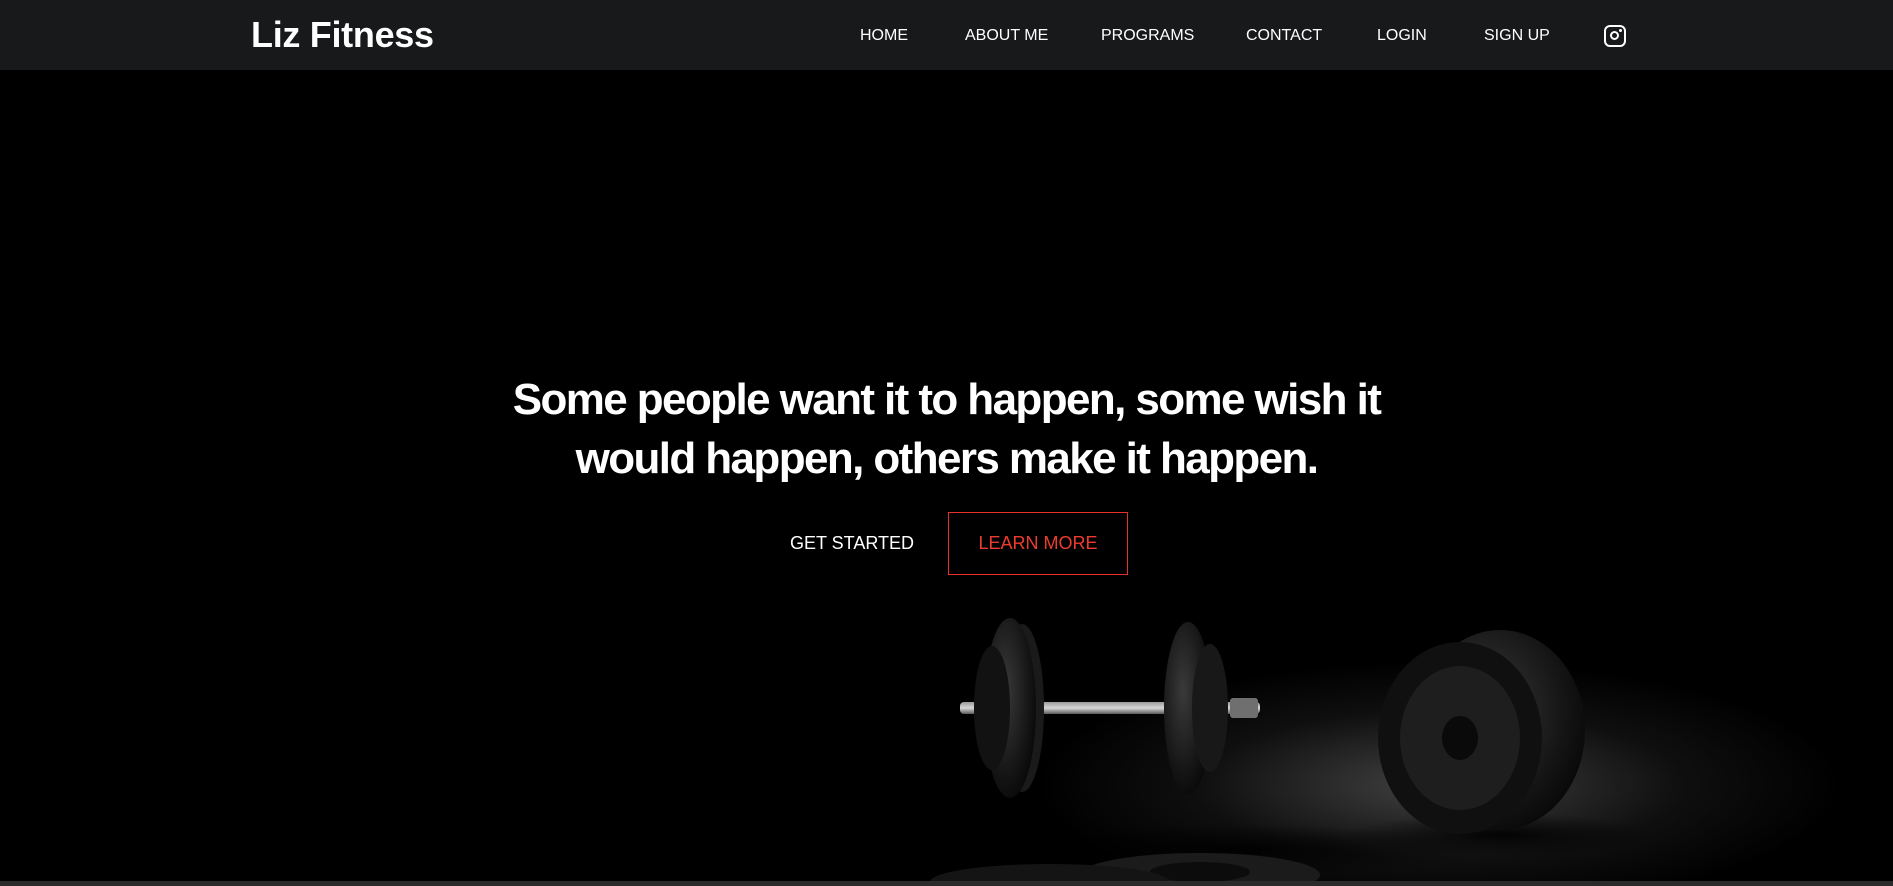 Image resolution: width=1893 pixels, height=886 pixels. What do you see at coordinates (1290, 749) in the screenshot?
I see `dumbbells-image` at bounding box center [1290, 749].